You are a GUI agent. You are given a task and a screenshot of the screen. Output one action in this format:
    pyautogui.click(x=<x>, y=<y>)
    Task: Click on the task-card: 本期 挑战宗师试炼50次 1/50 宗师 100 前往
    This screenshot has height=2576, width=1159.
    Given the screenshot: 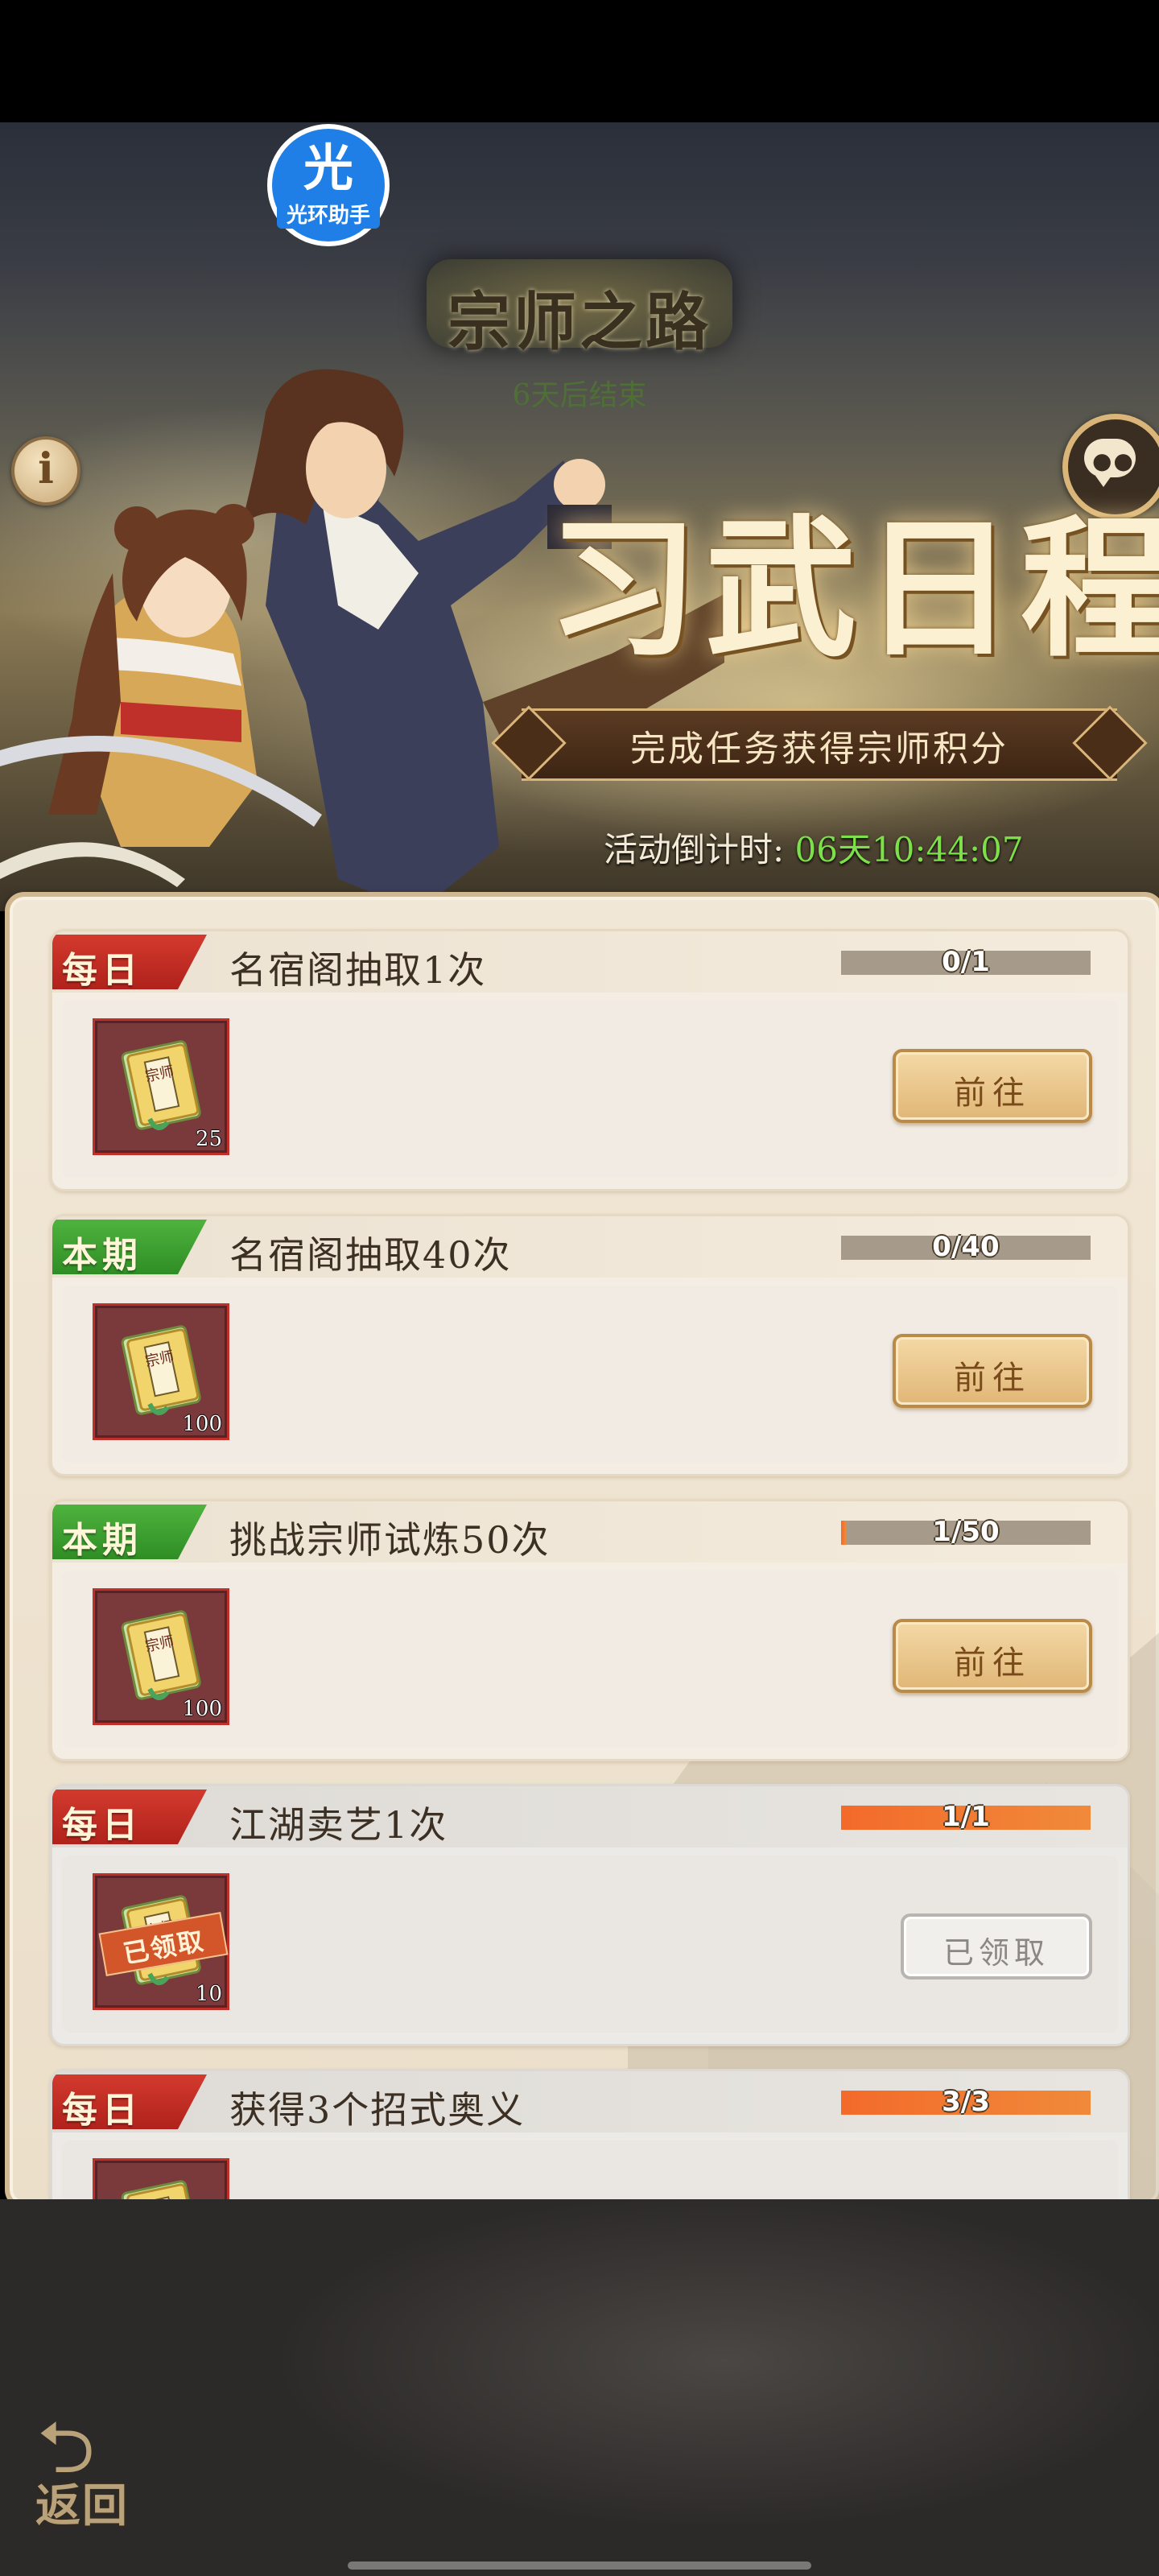 What is the action you would take?
    pyautogui.click(x=590, y=1630)
    